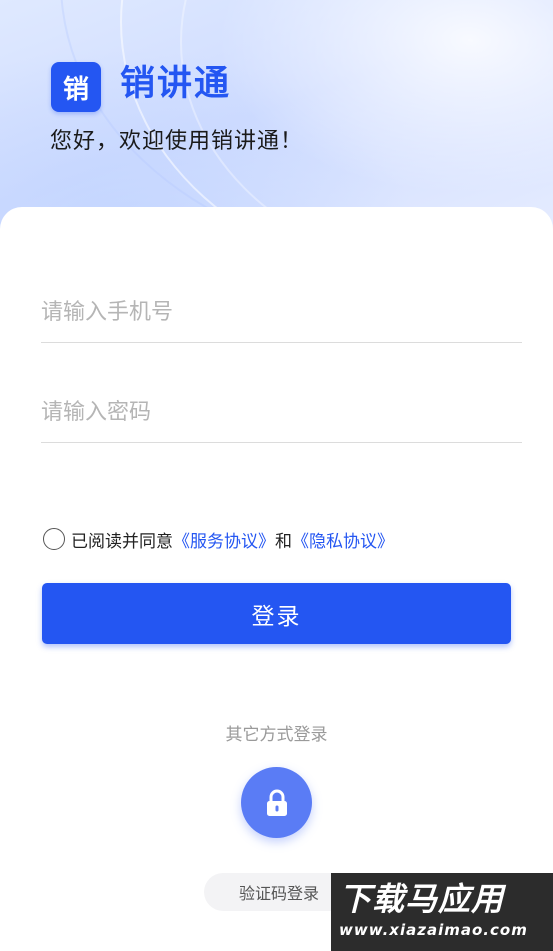 The image size is (553, 951). I want to click on password-input, so click(281, 412).